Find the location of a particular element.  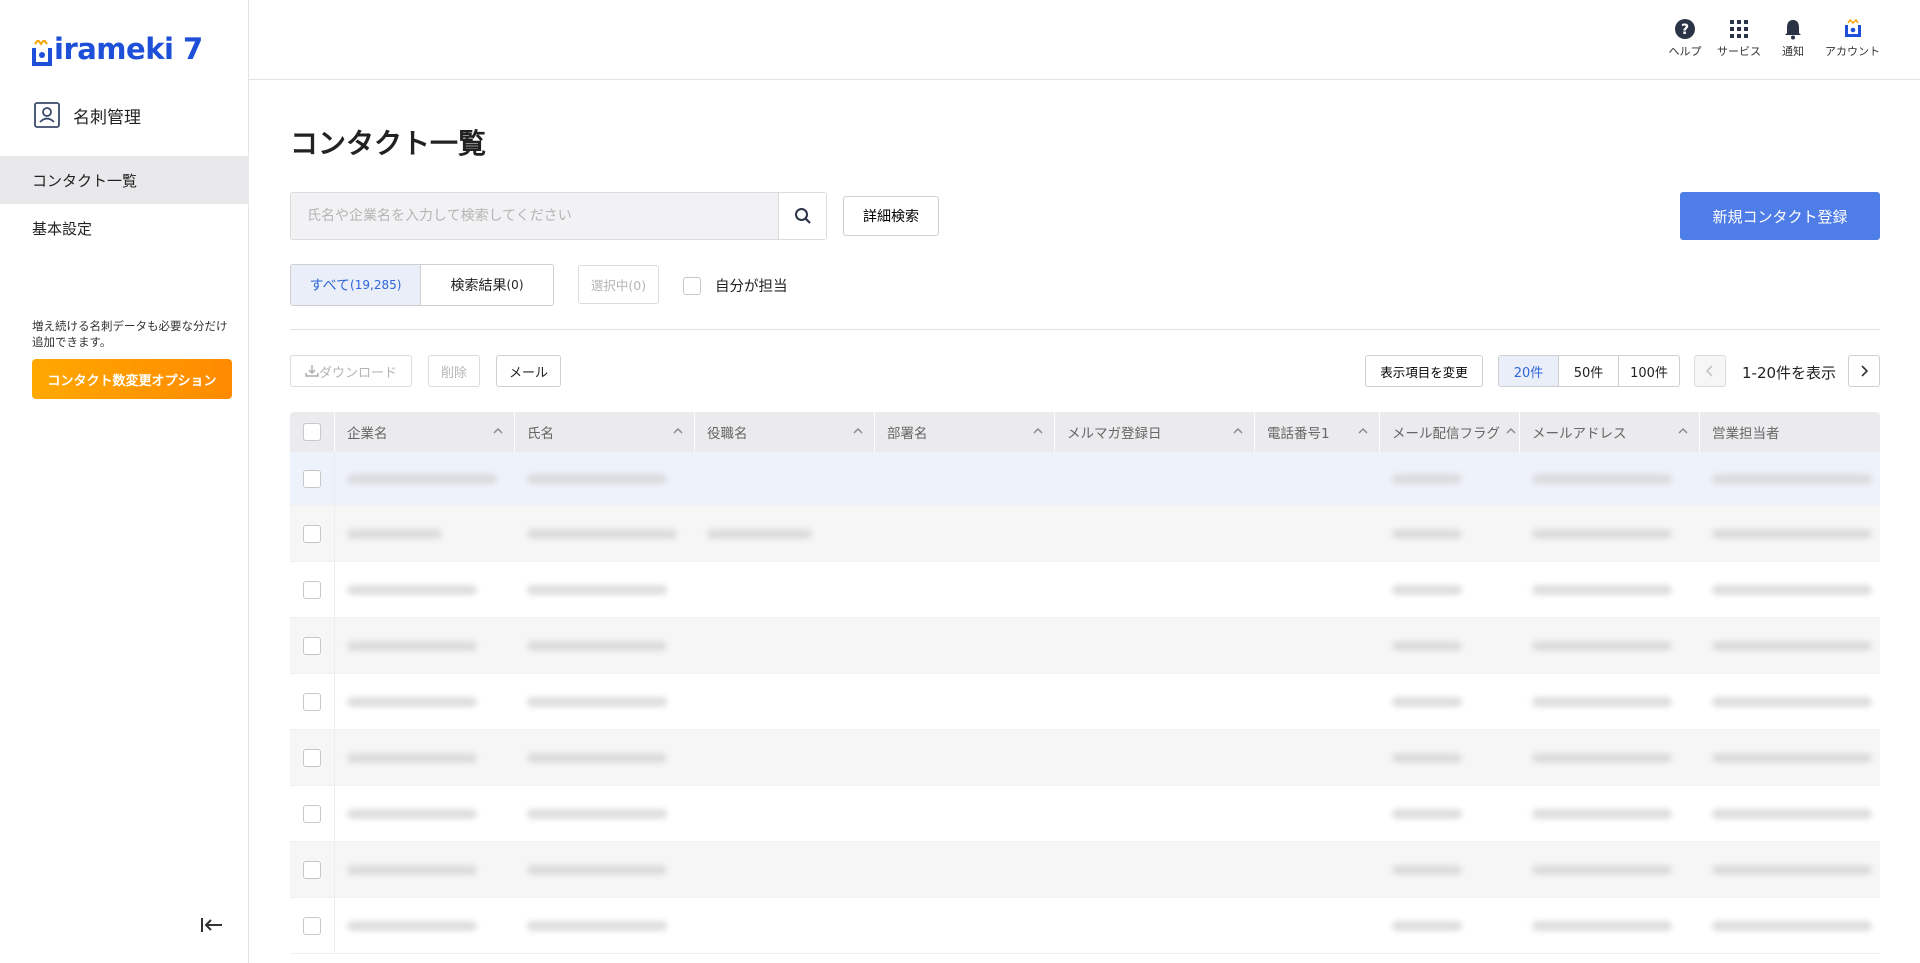

page-range: 1-20件を表示 is located at coordinates (1789, 373).